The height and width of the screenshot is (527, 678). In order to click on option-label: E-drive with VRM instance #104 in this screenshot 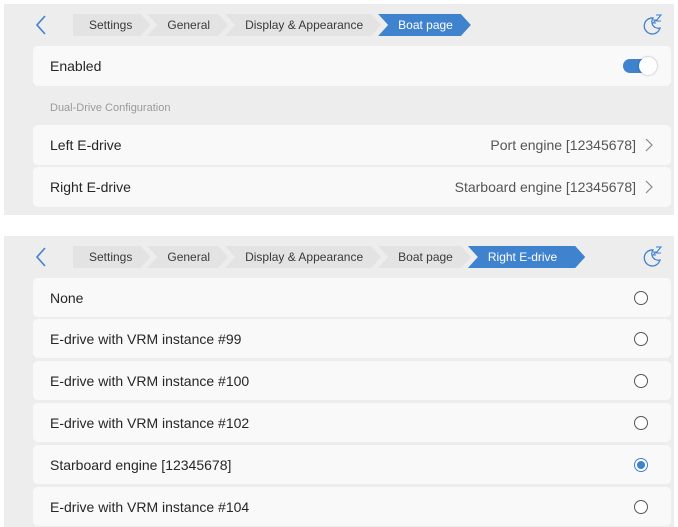, I will do `click(150, 507)`.